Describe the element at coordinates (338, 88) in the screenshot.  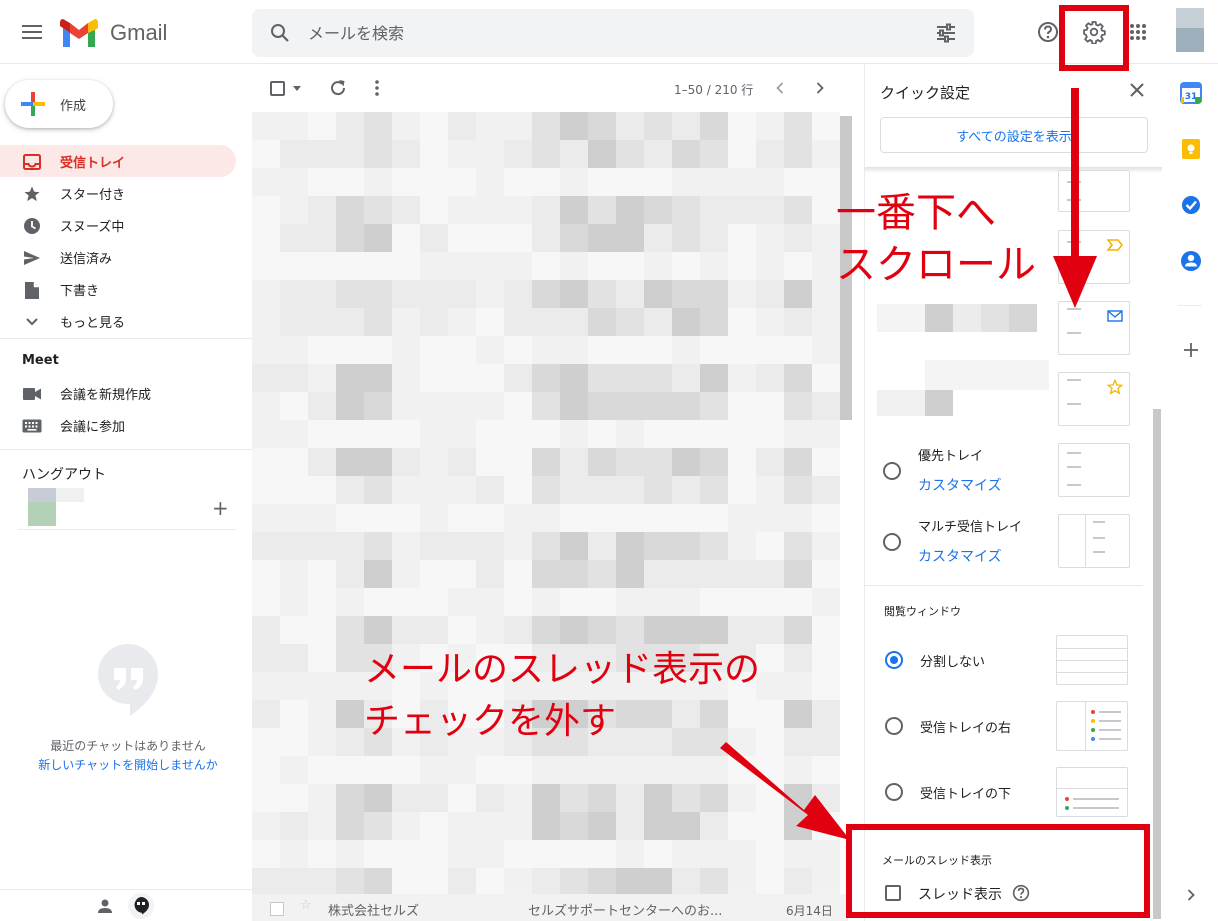
I see `refresh-icon` at that location.